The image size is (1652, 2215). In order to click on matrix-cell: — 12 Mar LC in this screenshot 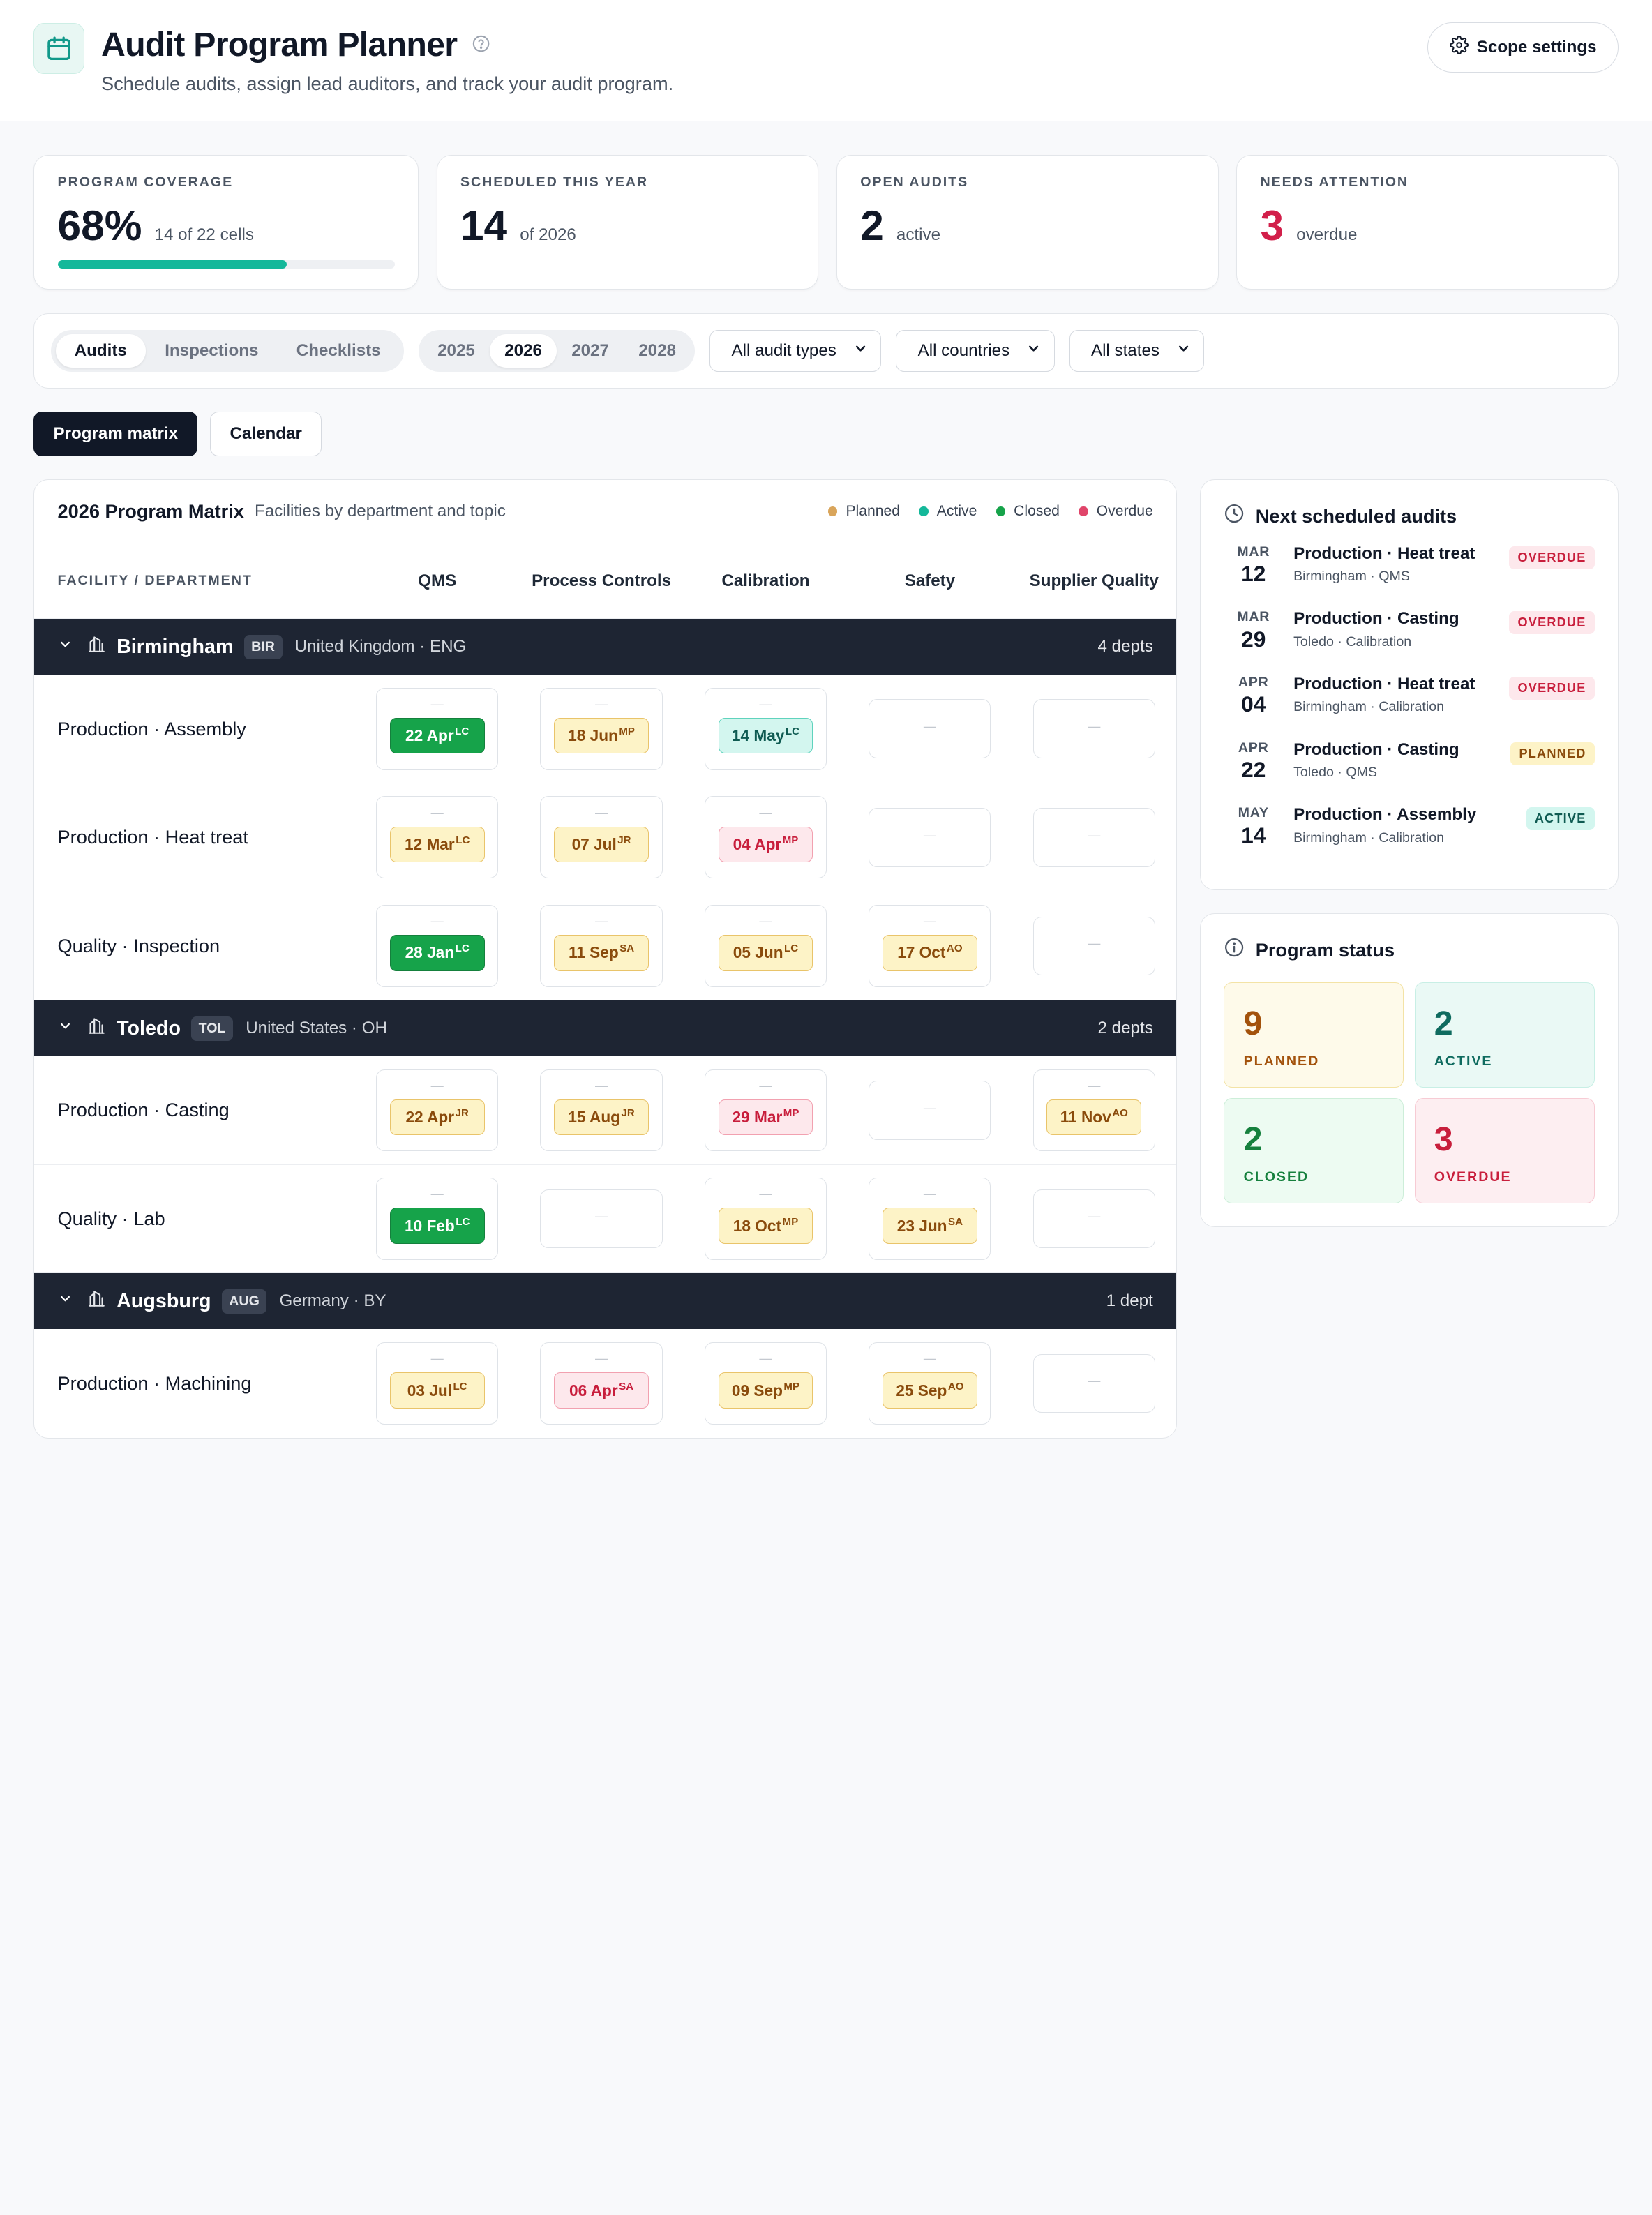, I will do `click(437, 837)`.